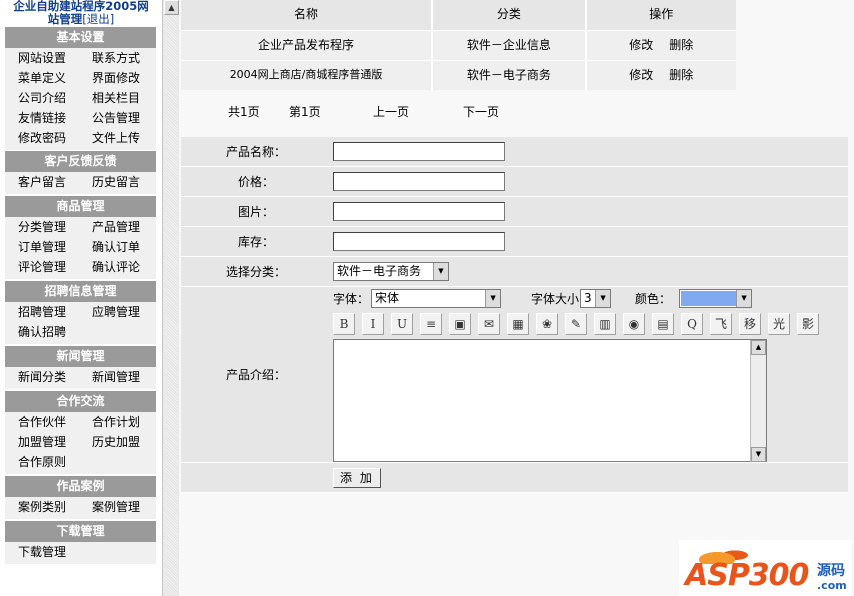 Image resolution: width=854 pixels, height=596 pixels. I want to click on sidebar-section-items: 新闻分类 新闻管理, so click(80, 378).